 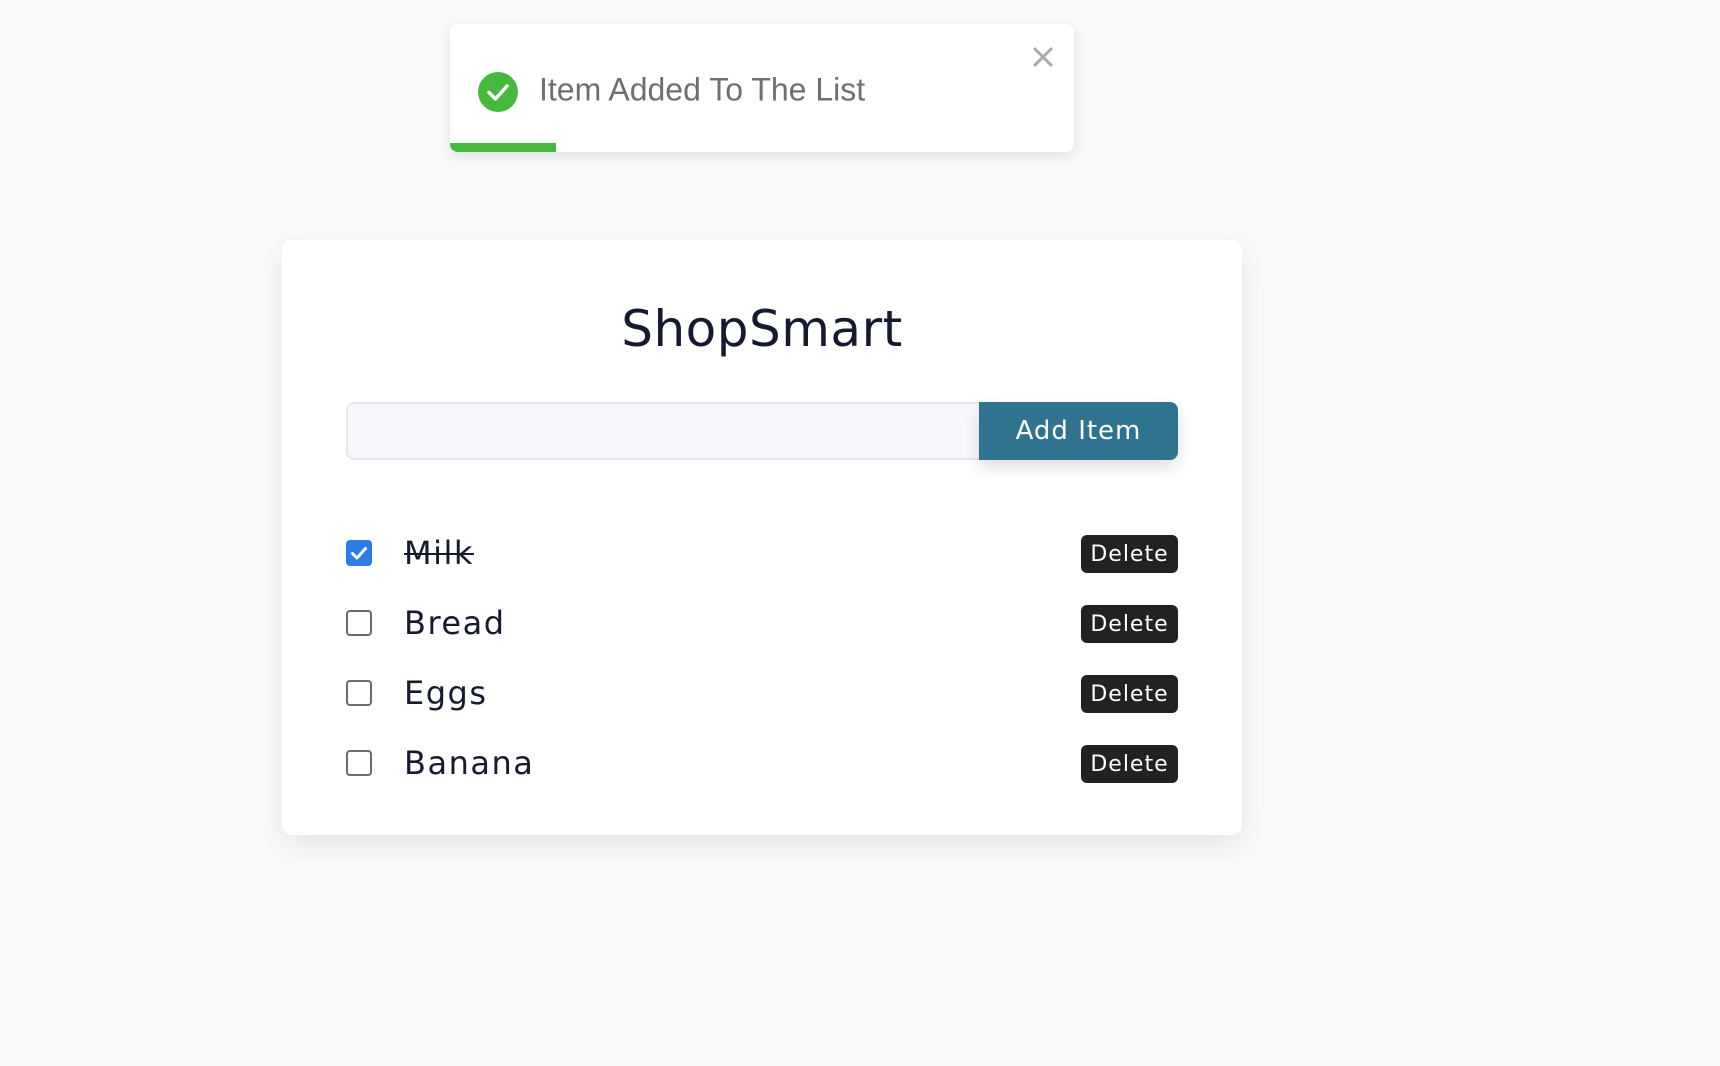 What do you see at coordinates (762, 693) in the screenshot?
I see `list-item: Eggs Delete` at bounding box center [762, 693].